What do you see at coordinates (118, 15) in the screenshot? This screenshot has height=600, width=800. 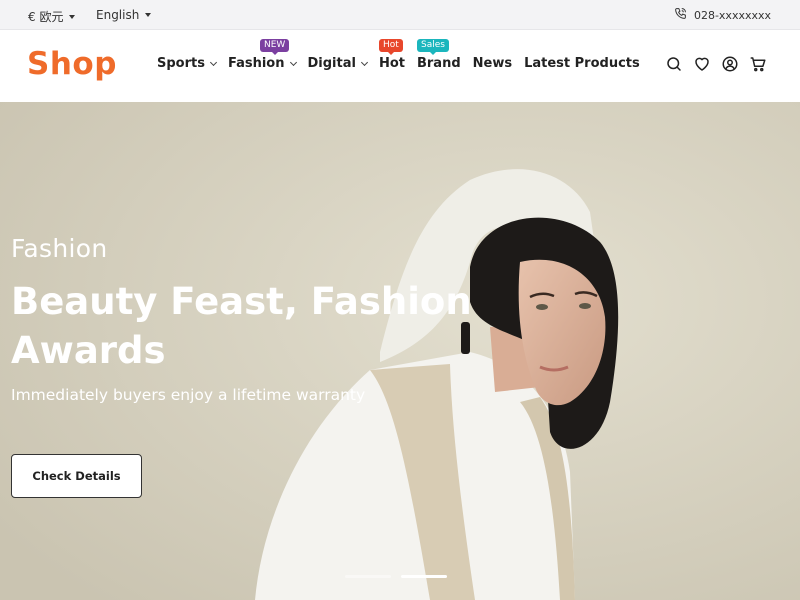 I see `language-label: English` at bounding box center [118, 15].